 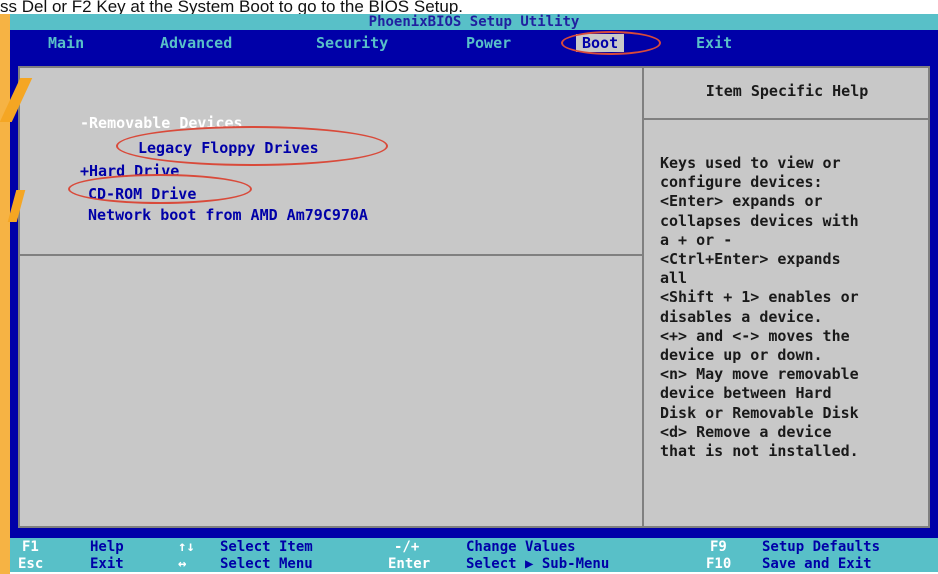 I want to click on watermark-bar, so click(x=5, y=294).